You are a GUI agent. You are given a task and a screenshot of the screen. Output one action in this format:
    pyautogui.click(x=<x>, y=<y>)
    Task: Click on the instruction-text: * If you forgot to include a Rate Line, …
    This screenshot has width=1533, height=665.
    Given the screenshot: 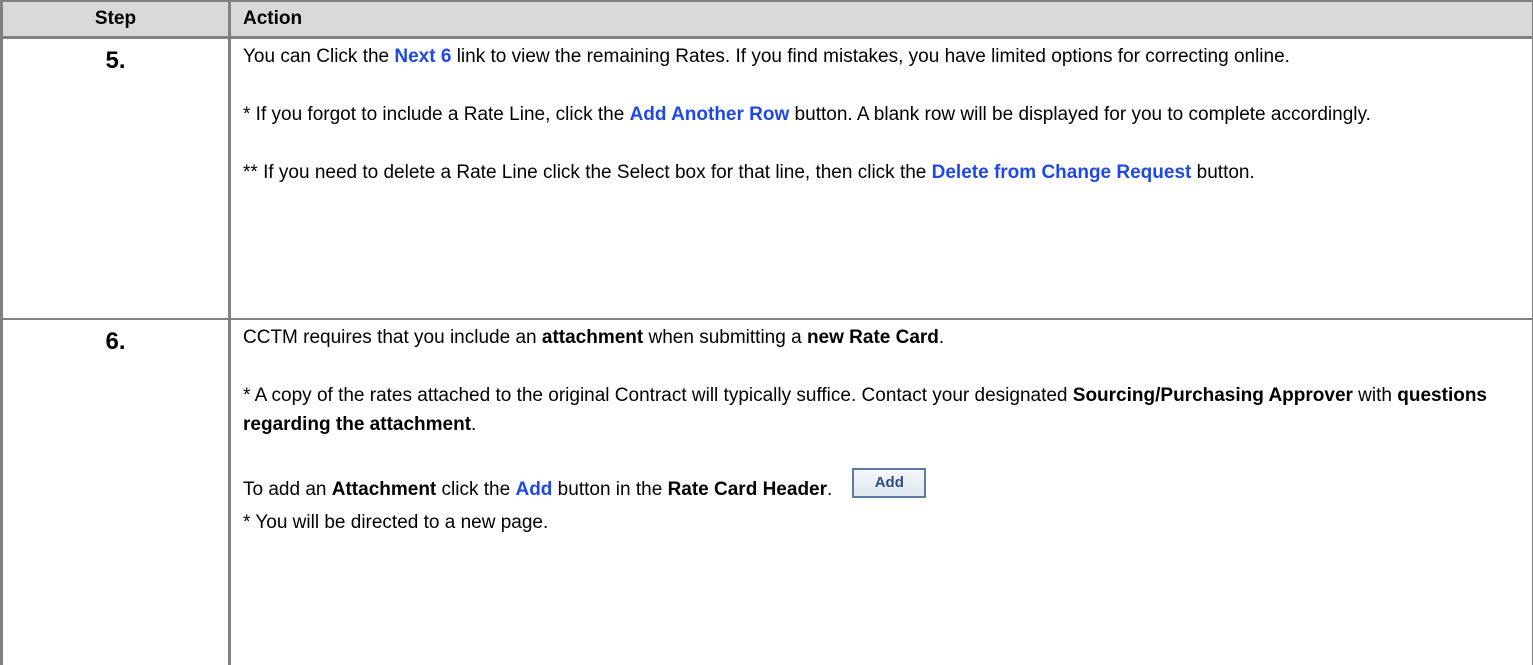 What is the action you would take?
    pyautogui.click(x=436, y=114)
    